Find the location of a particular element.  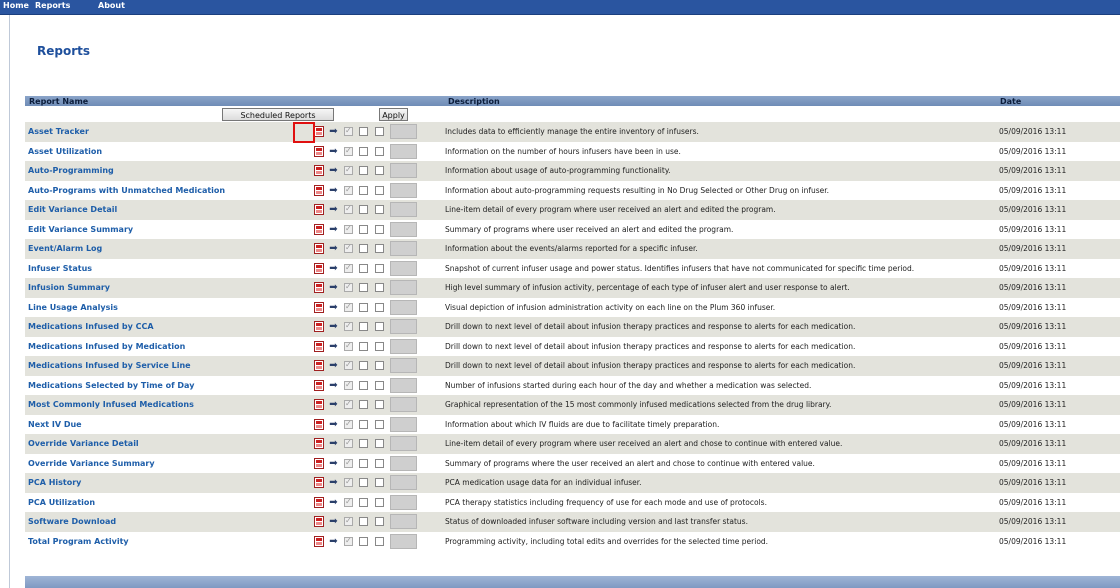

nav-home-link: Home is located at coordinates (16, 5).